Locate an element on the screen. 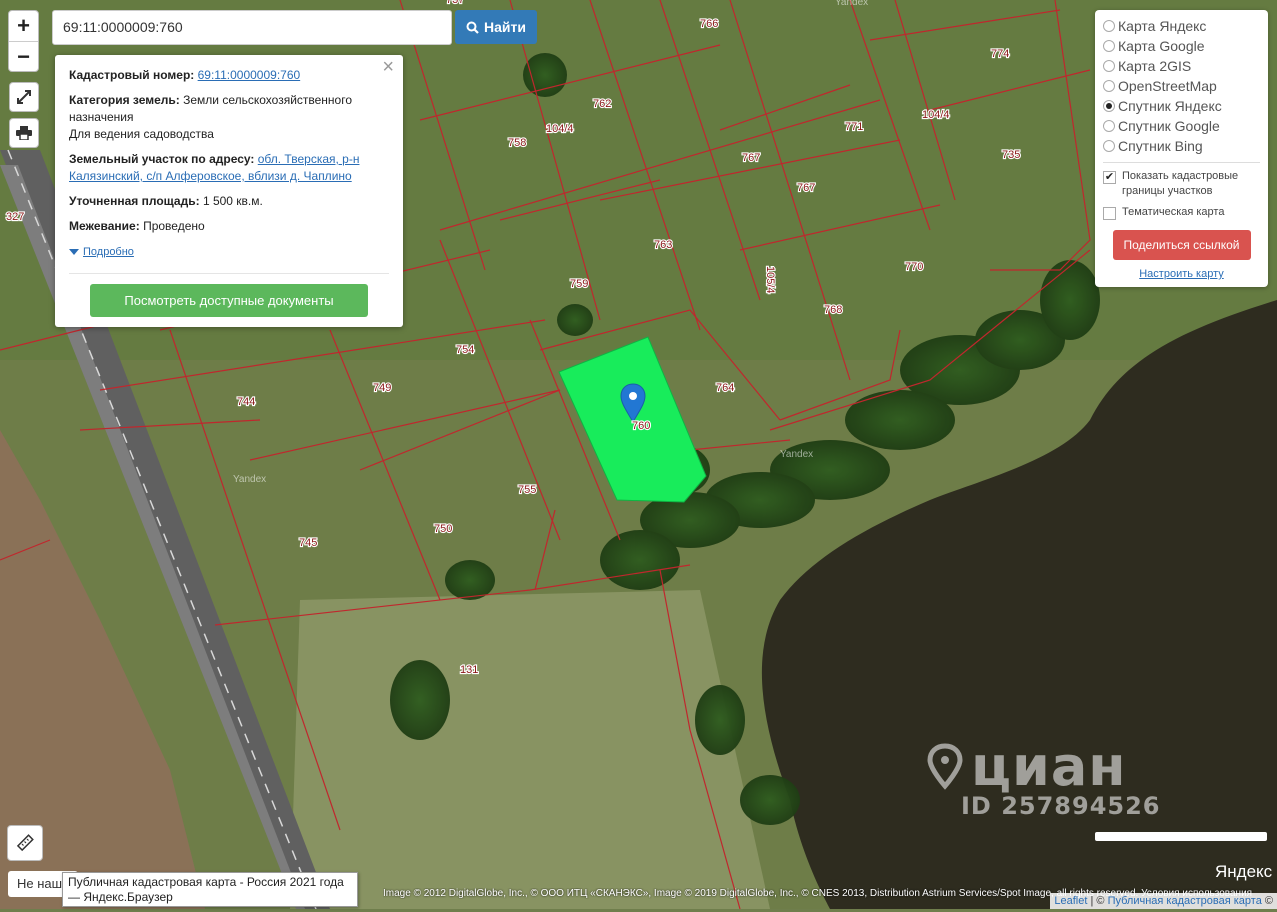  parcel-label: 774 is located at coordinates (1000, 54).